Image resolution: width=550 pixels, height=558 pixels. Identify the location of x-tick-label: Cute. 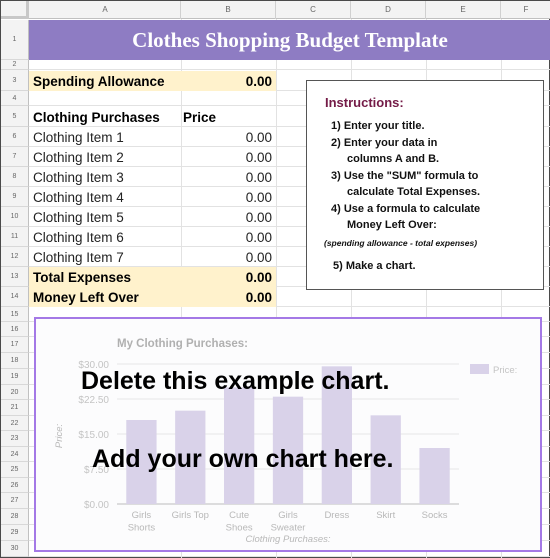
(239, 515).